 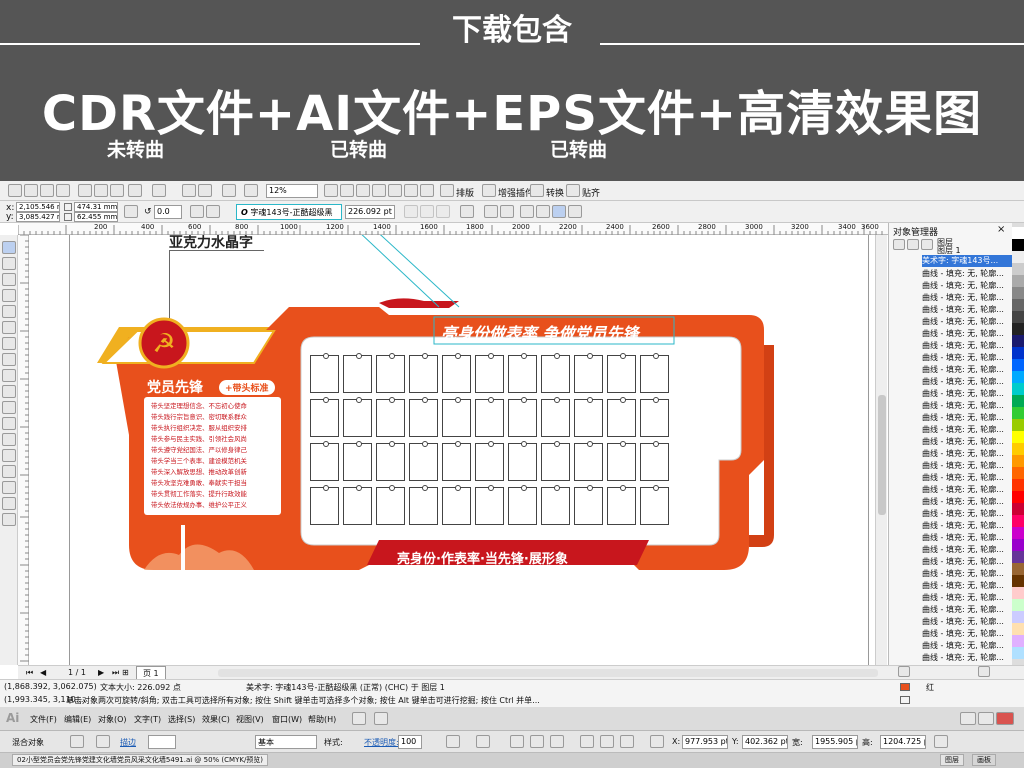 I want to click on zoom-height-icon, so click(x=427, y=190).